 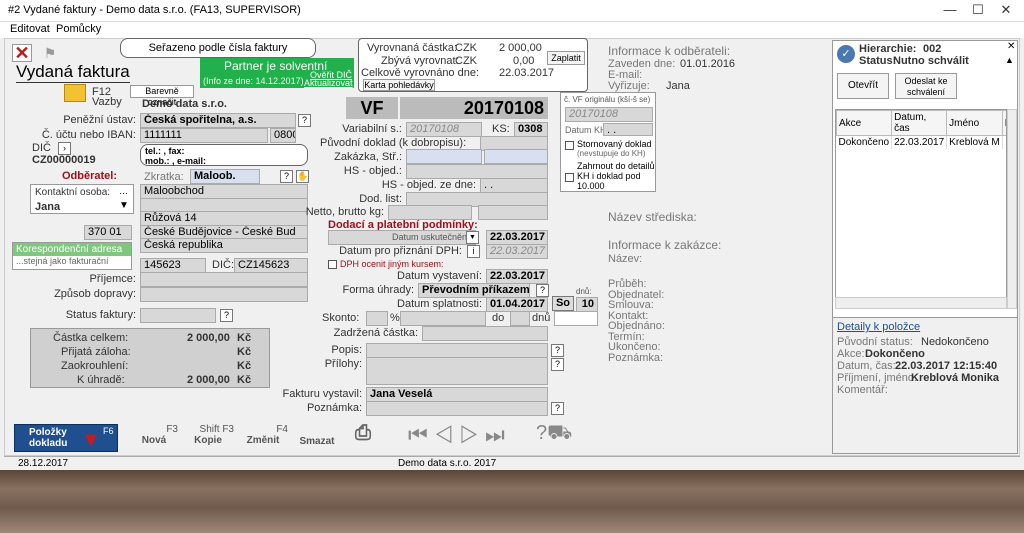 I want to click on bank-code-field: 0800, so click(x=283, y=135).